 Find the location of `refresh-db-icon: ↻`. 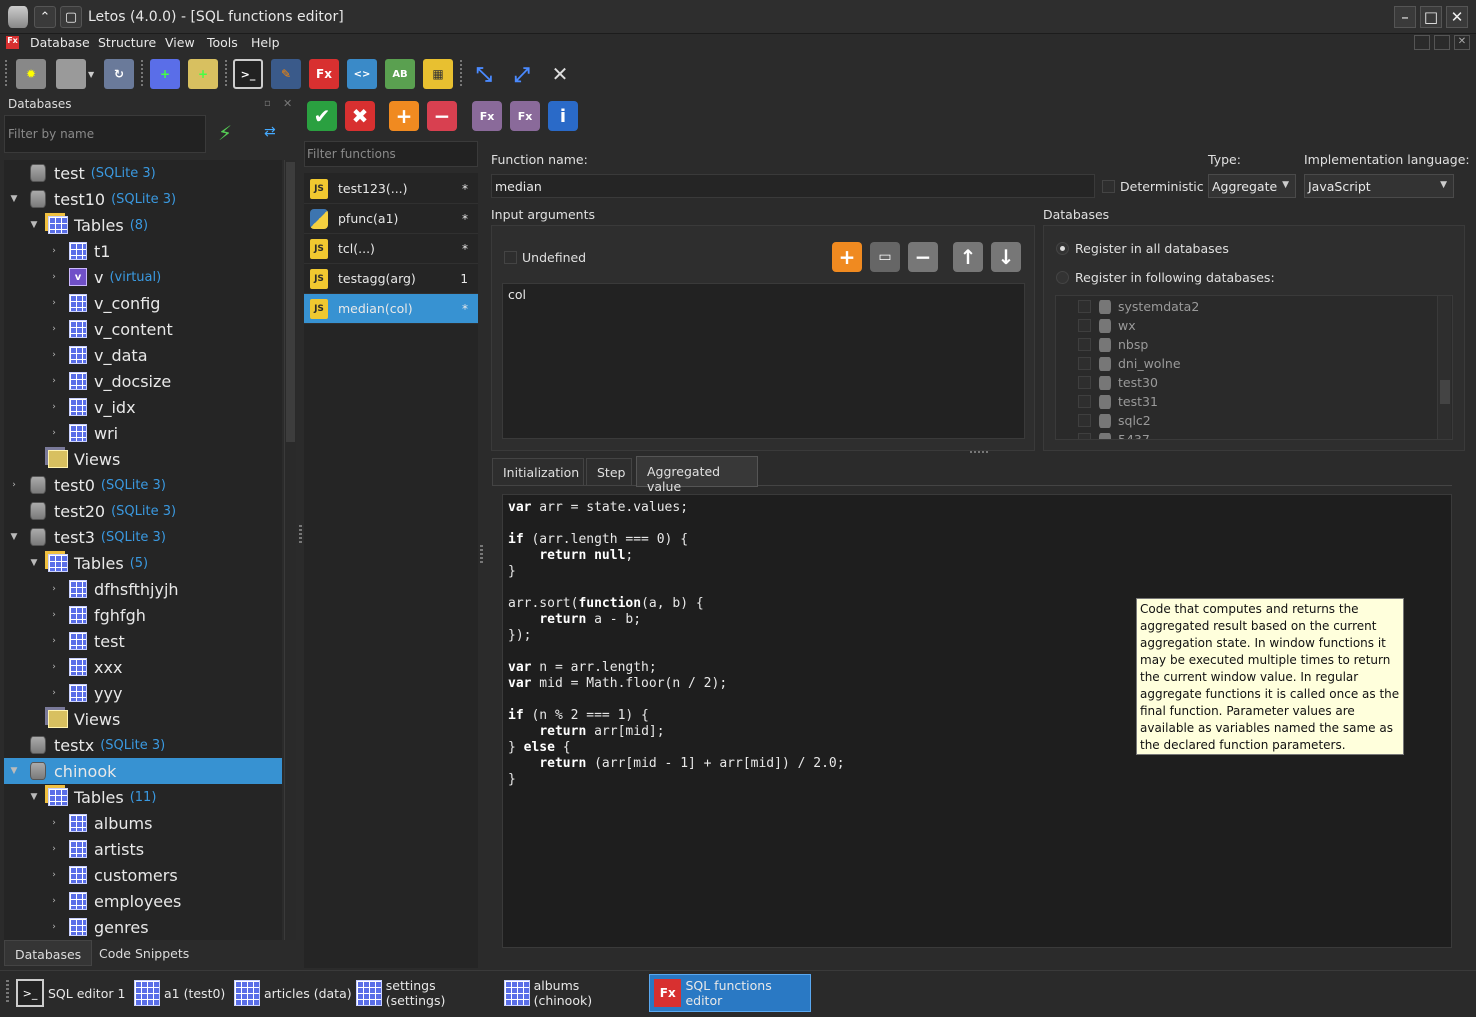

refresh-db-icon: ↻ is located at coordinates (119, 74).